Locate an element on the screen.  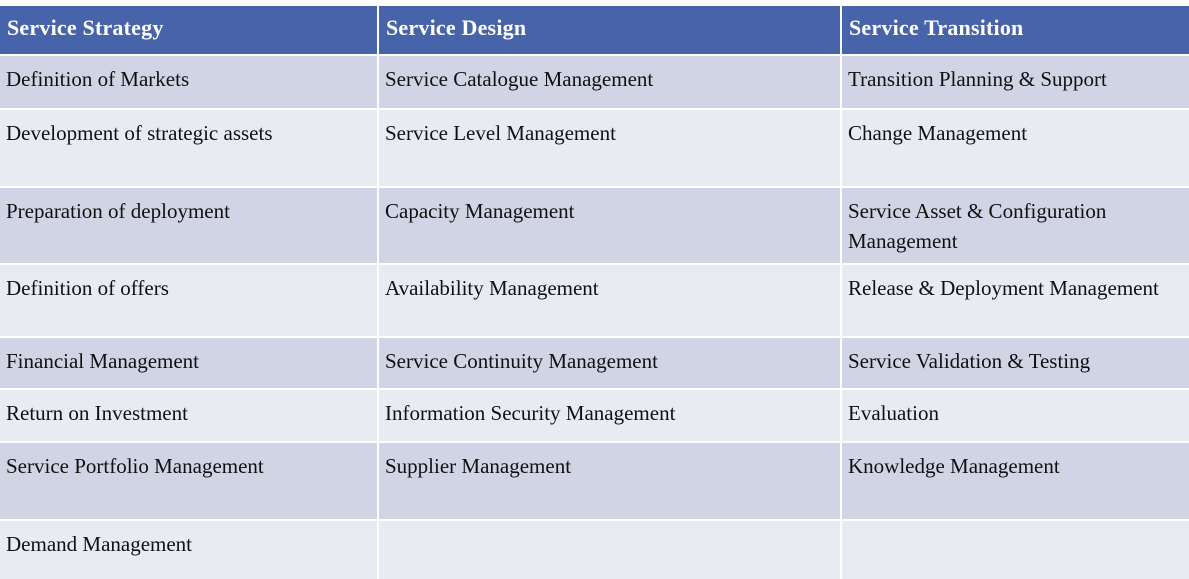
table-cell: Information Security Management is located at coordinates (610, 416).